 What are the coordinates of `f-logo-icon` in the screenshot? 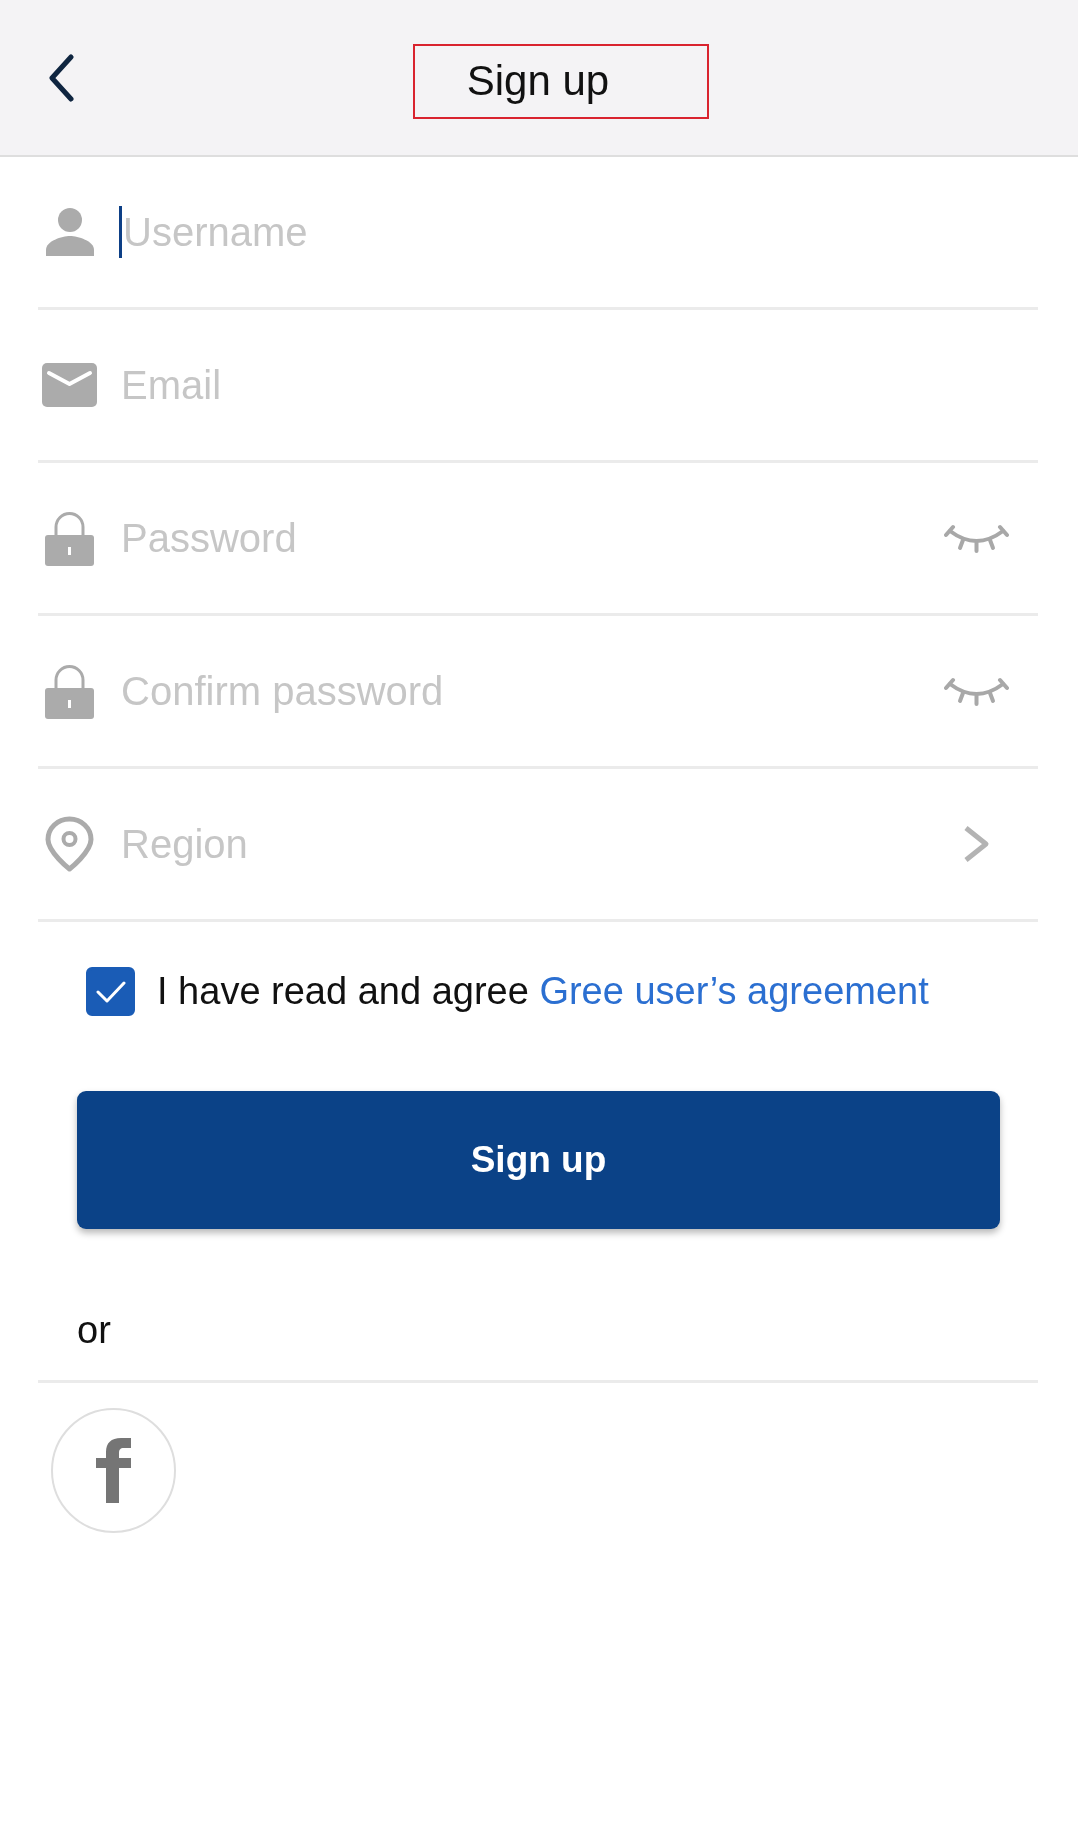 It's located at (113, 1470).